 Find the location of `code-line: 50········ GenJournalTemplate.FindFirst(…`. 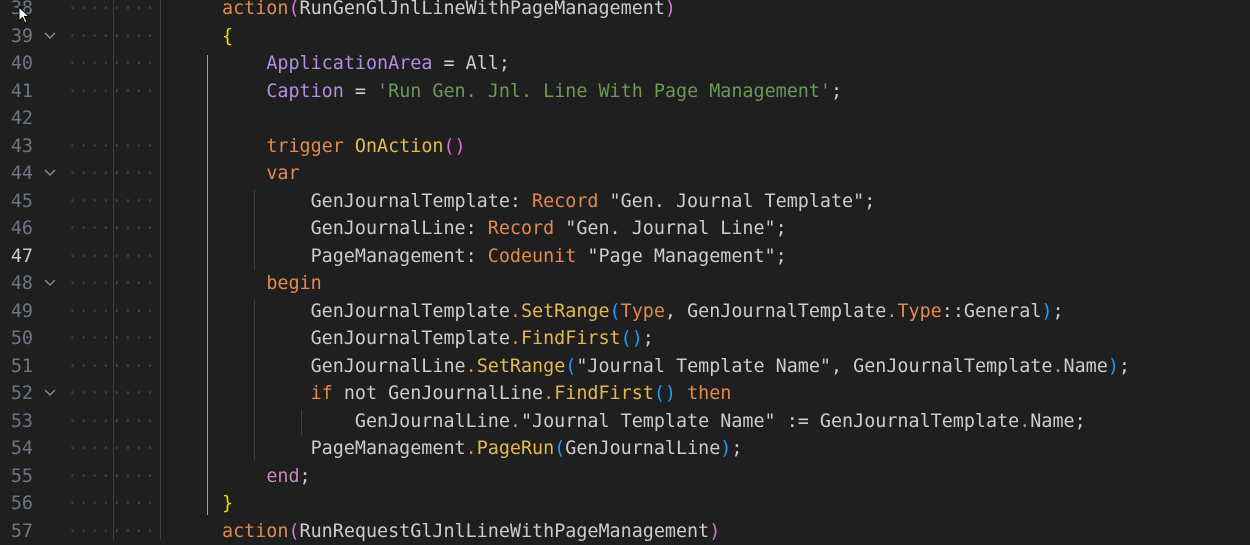

code-line: 50········ GenJournalTemplate.FindFirst(… is located at coordinates (625, 339).